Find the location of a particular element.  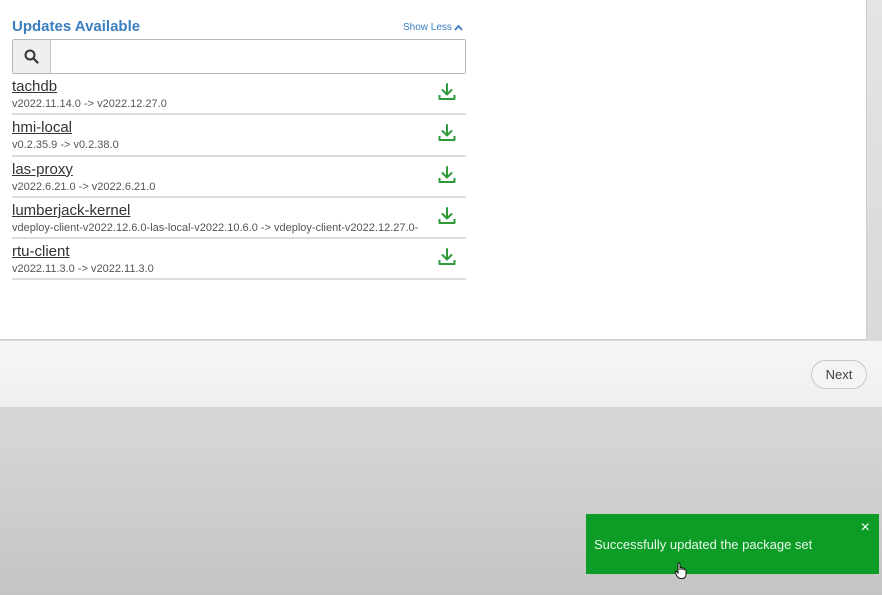

show-less-toggle: Show Less is located at coordinates (433, 27).